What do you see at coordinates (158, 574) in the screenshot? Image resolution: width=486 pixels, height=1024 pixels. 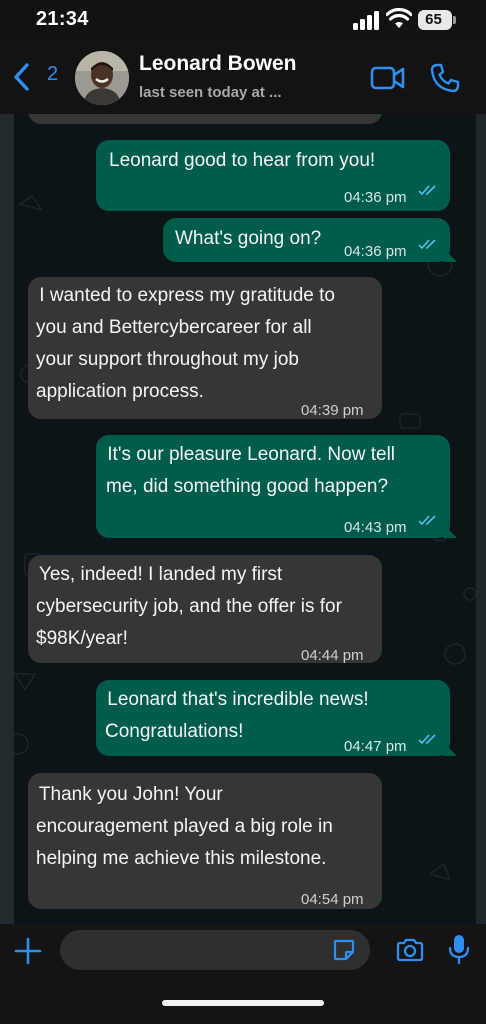 I see `message-text-line: Yes, indeed! I landed my first` at bounding box center [158, 574].